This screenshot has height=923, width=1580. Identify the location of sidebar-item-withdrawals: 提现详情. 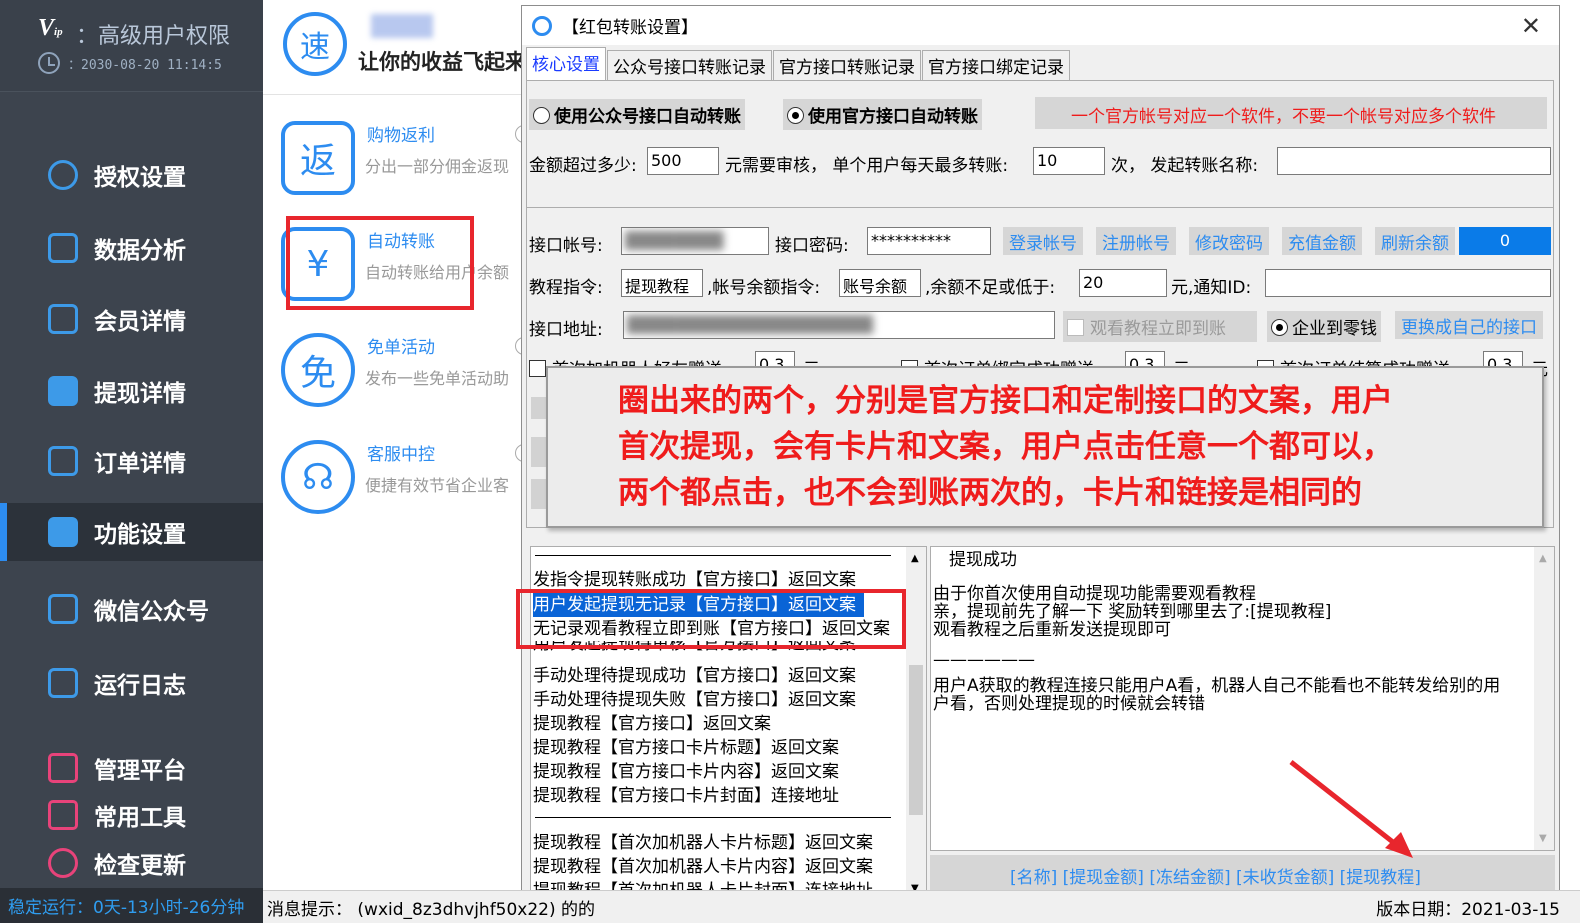
(131, 391).